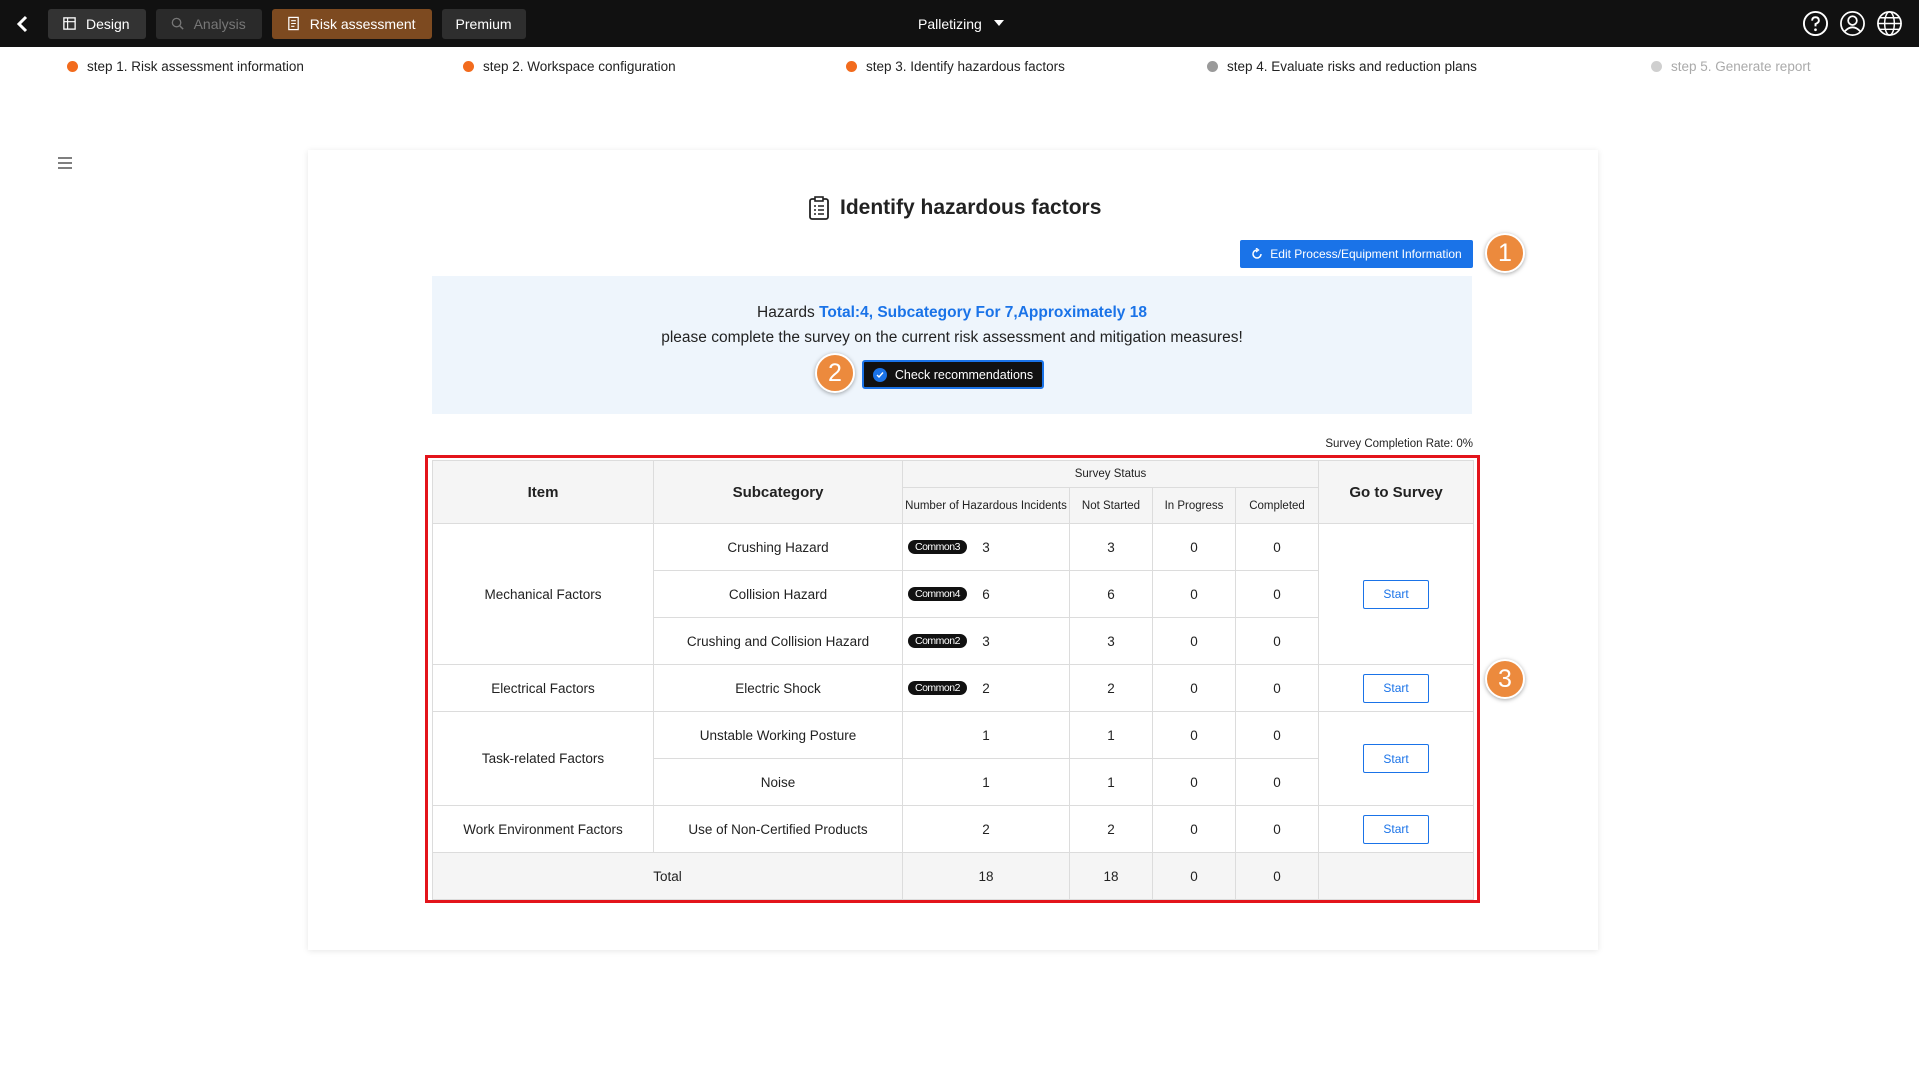 The height and width of the screenshot is (1079, 1919). I want to click on step-5: step 5. Generate report, so click(1731, 66).